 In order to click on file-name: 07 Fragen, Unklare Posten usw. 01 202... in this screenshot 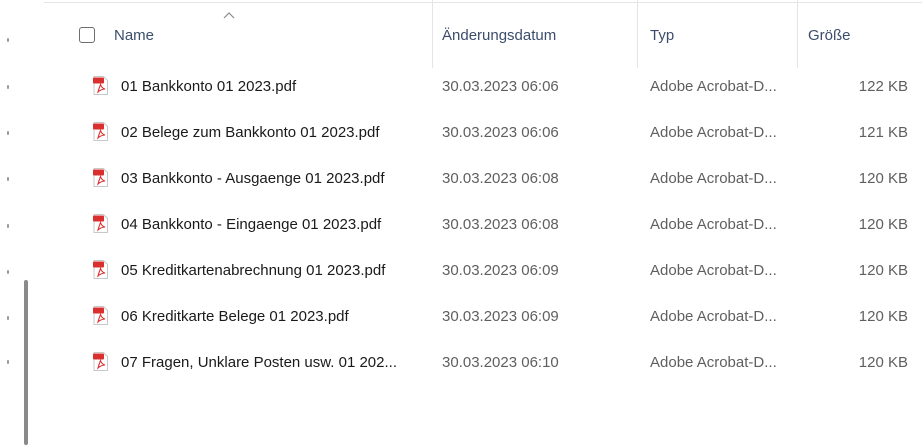, I will do `click(259, 362)`.